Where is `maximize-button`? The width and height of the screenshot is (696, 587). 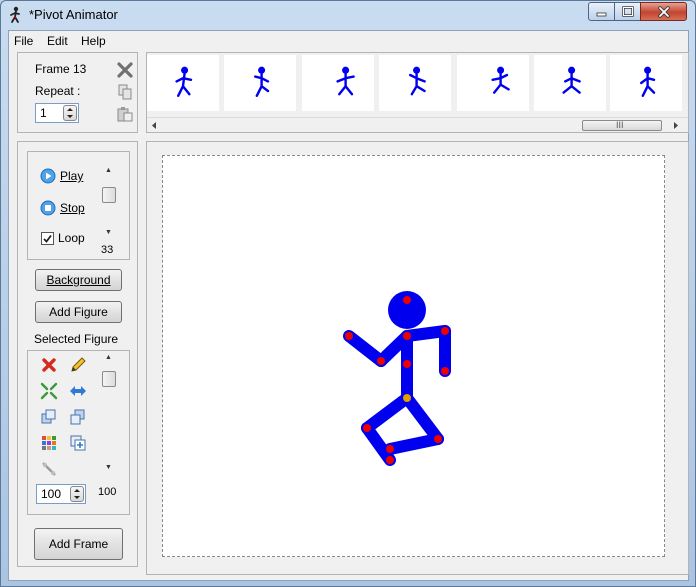
maximize-button is located at coordinates (627, 11).